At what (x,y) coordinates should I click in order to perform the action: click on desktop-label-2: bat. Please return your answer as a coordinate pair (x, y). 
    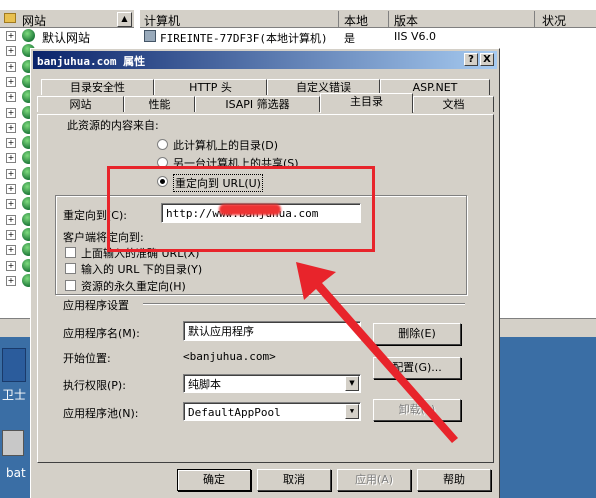
    Looking at the image, I should click on (16, 473).